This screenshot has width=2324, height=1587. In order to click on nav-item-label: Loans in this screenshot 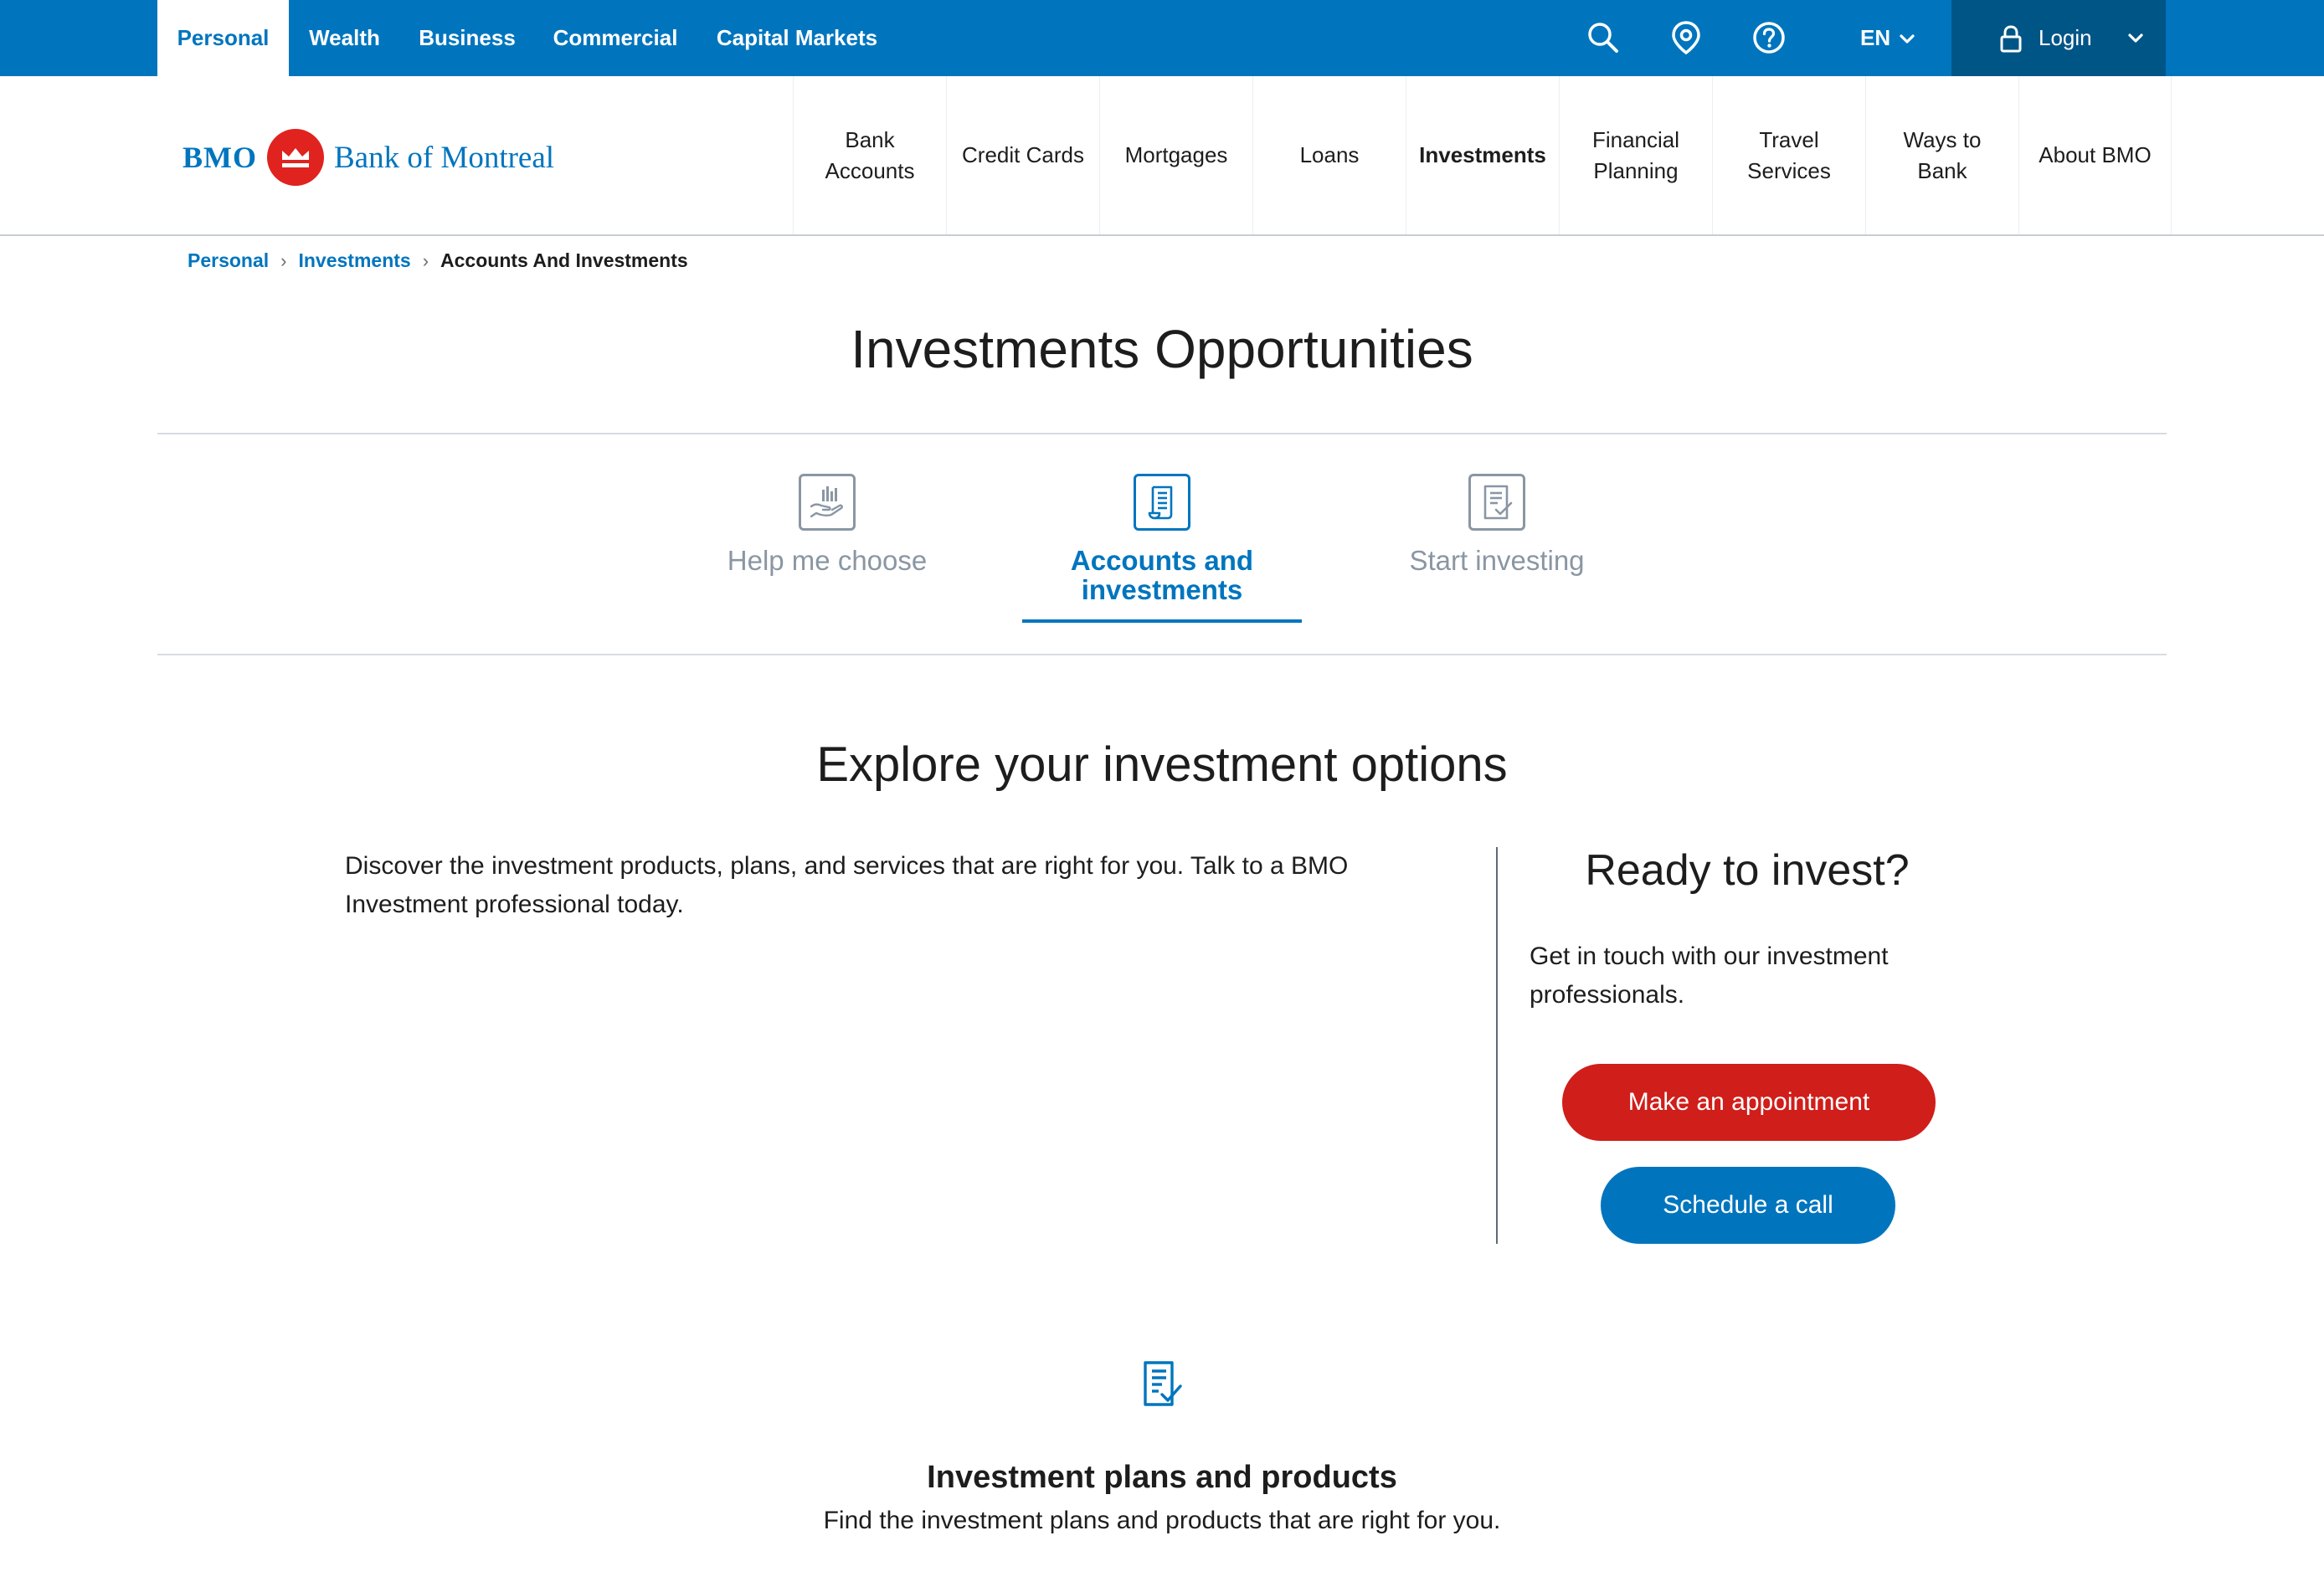, I will do `click(1330, 155)`.